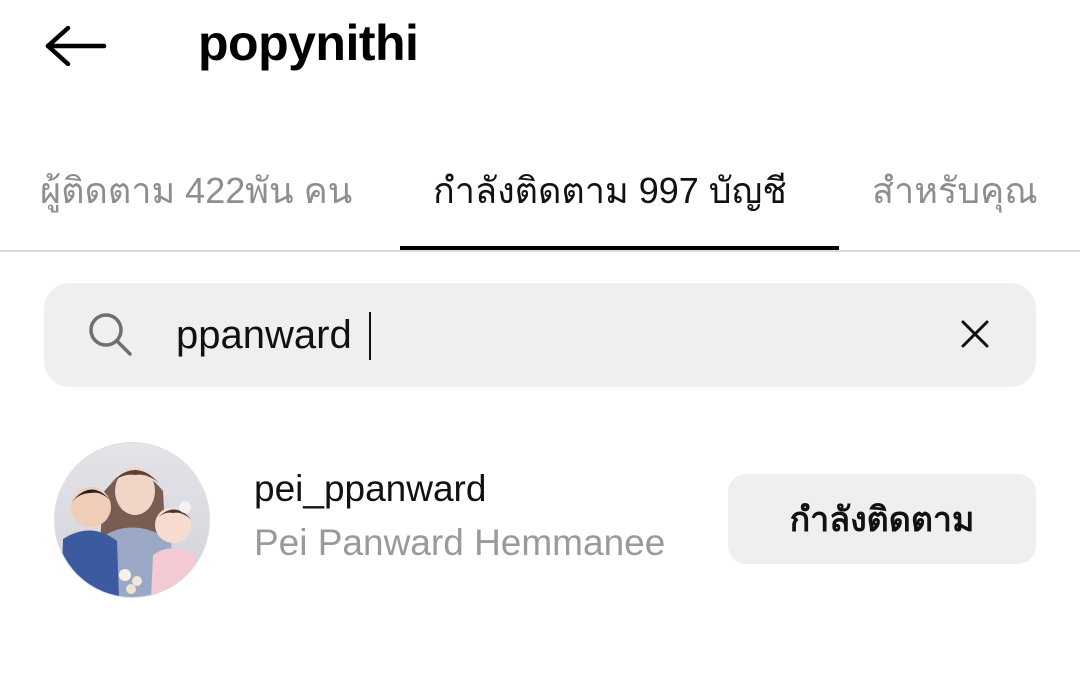 This screenshot has width=1080, height=690. What do you see at coordinates (370, 489) in the screenshot?
I see `result-username: pei_ppanward` at bounding box center [370, 489].